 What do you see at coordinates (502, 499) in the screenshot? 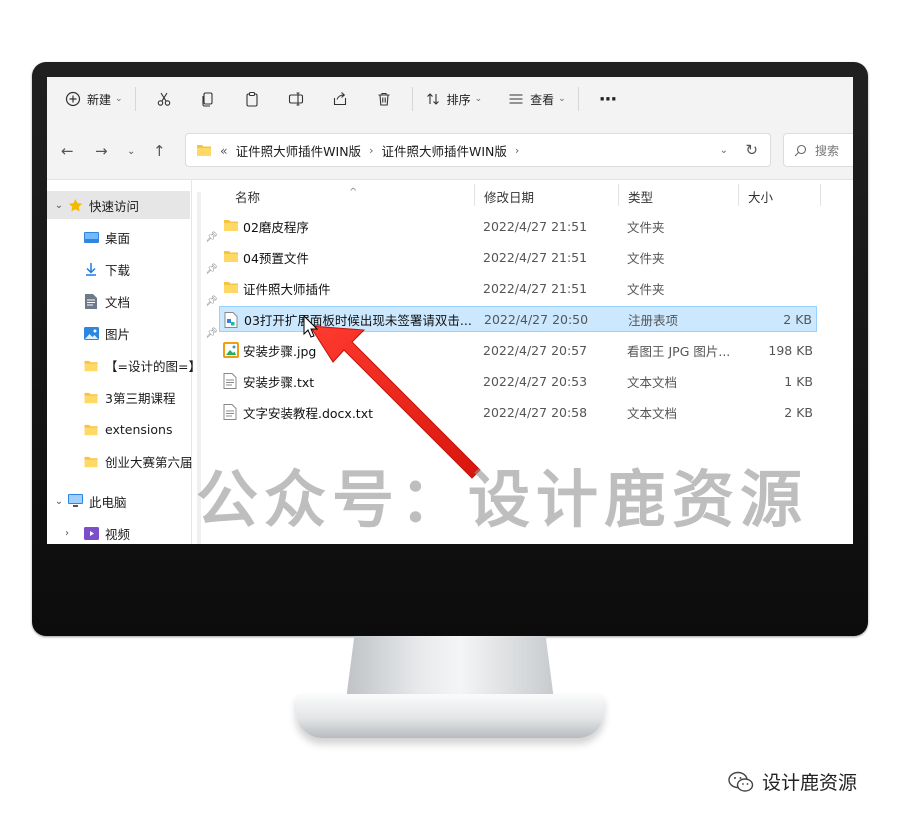
I see `watermark-text: 公众号：设计鹿资源` at bounding box center [502, 499].